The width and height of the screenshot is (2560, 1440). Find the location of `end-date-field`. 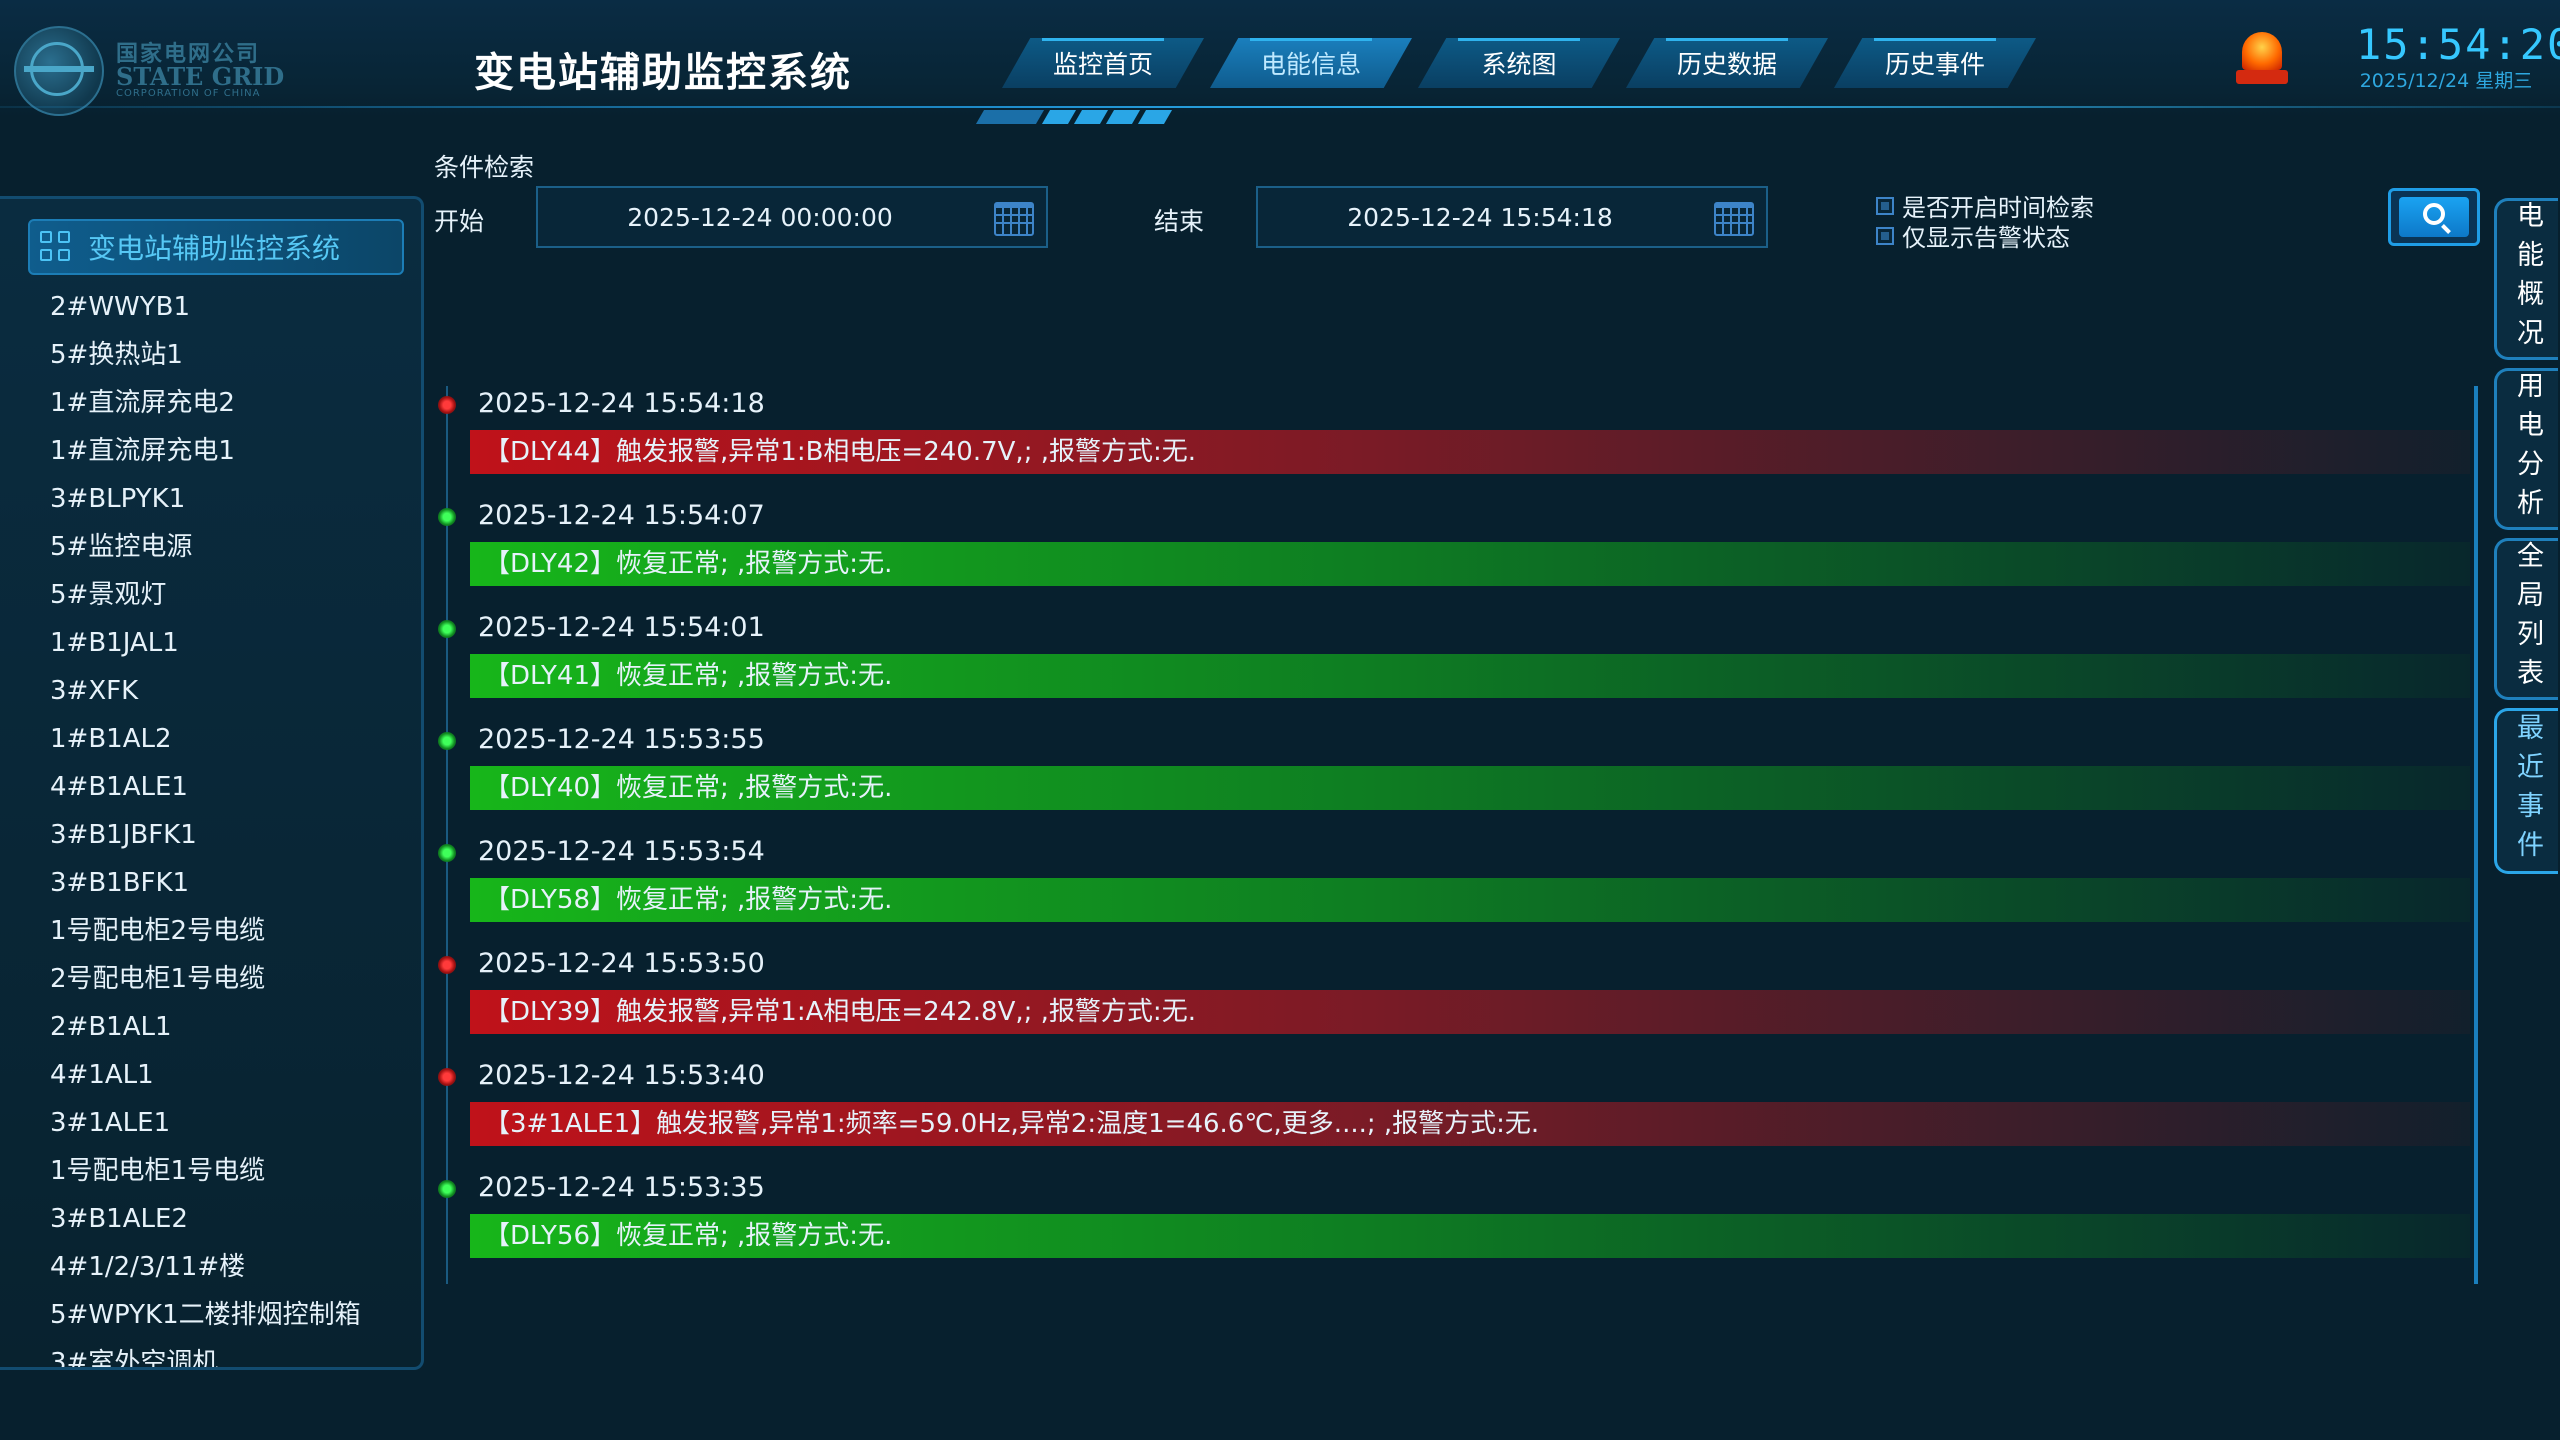

end-date-field is located at coordinates (1512, 217).